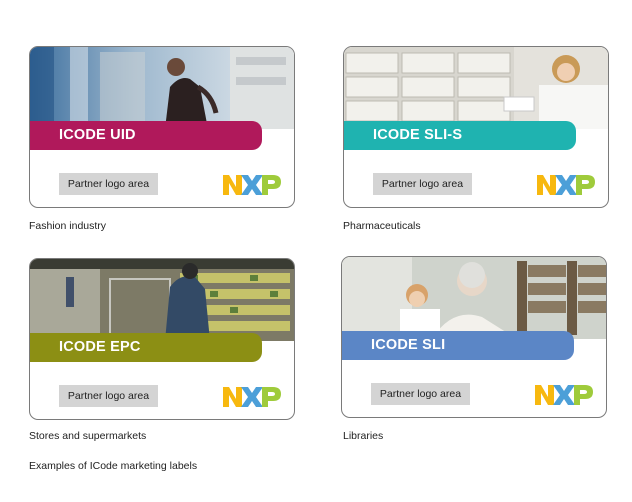  I want to click on library-photo, so click(474, 298).